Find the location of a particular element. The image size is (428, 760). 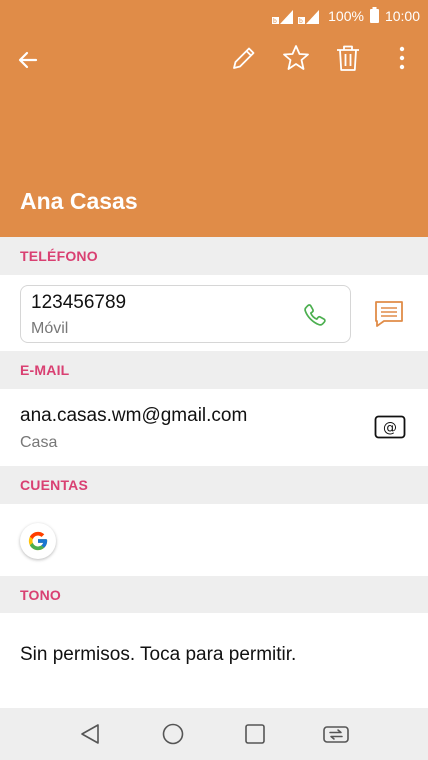

favorite-button is located at coordinates (296, 58).